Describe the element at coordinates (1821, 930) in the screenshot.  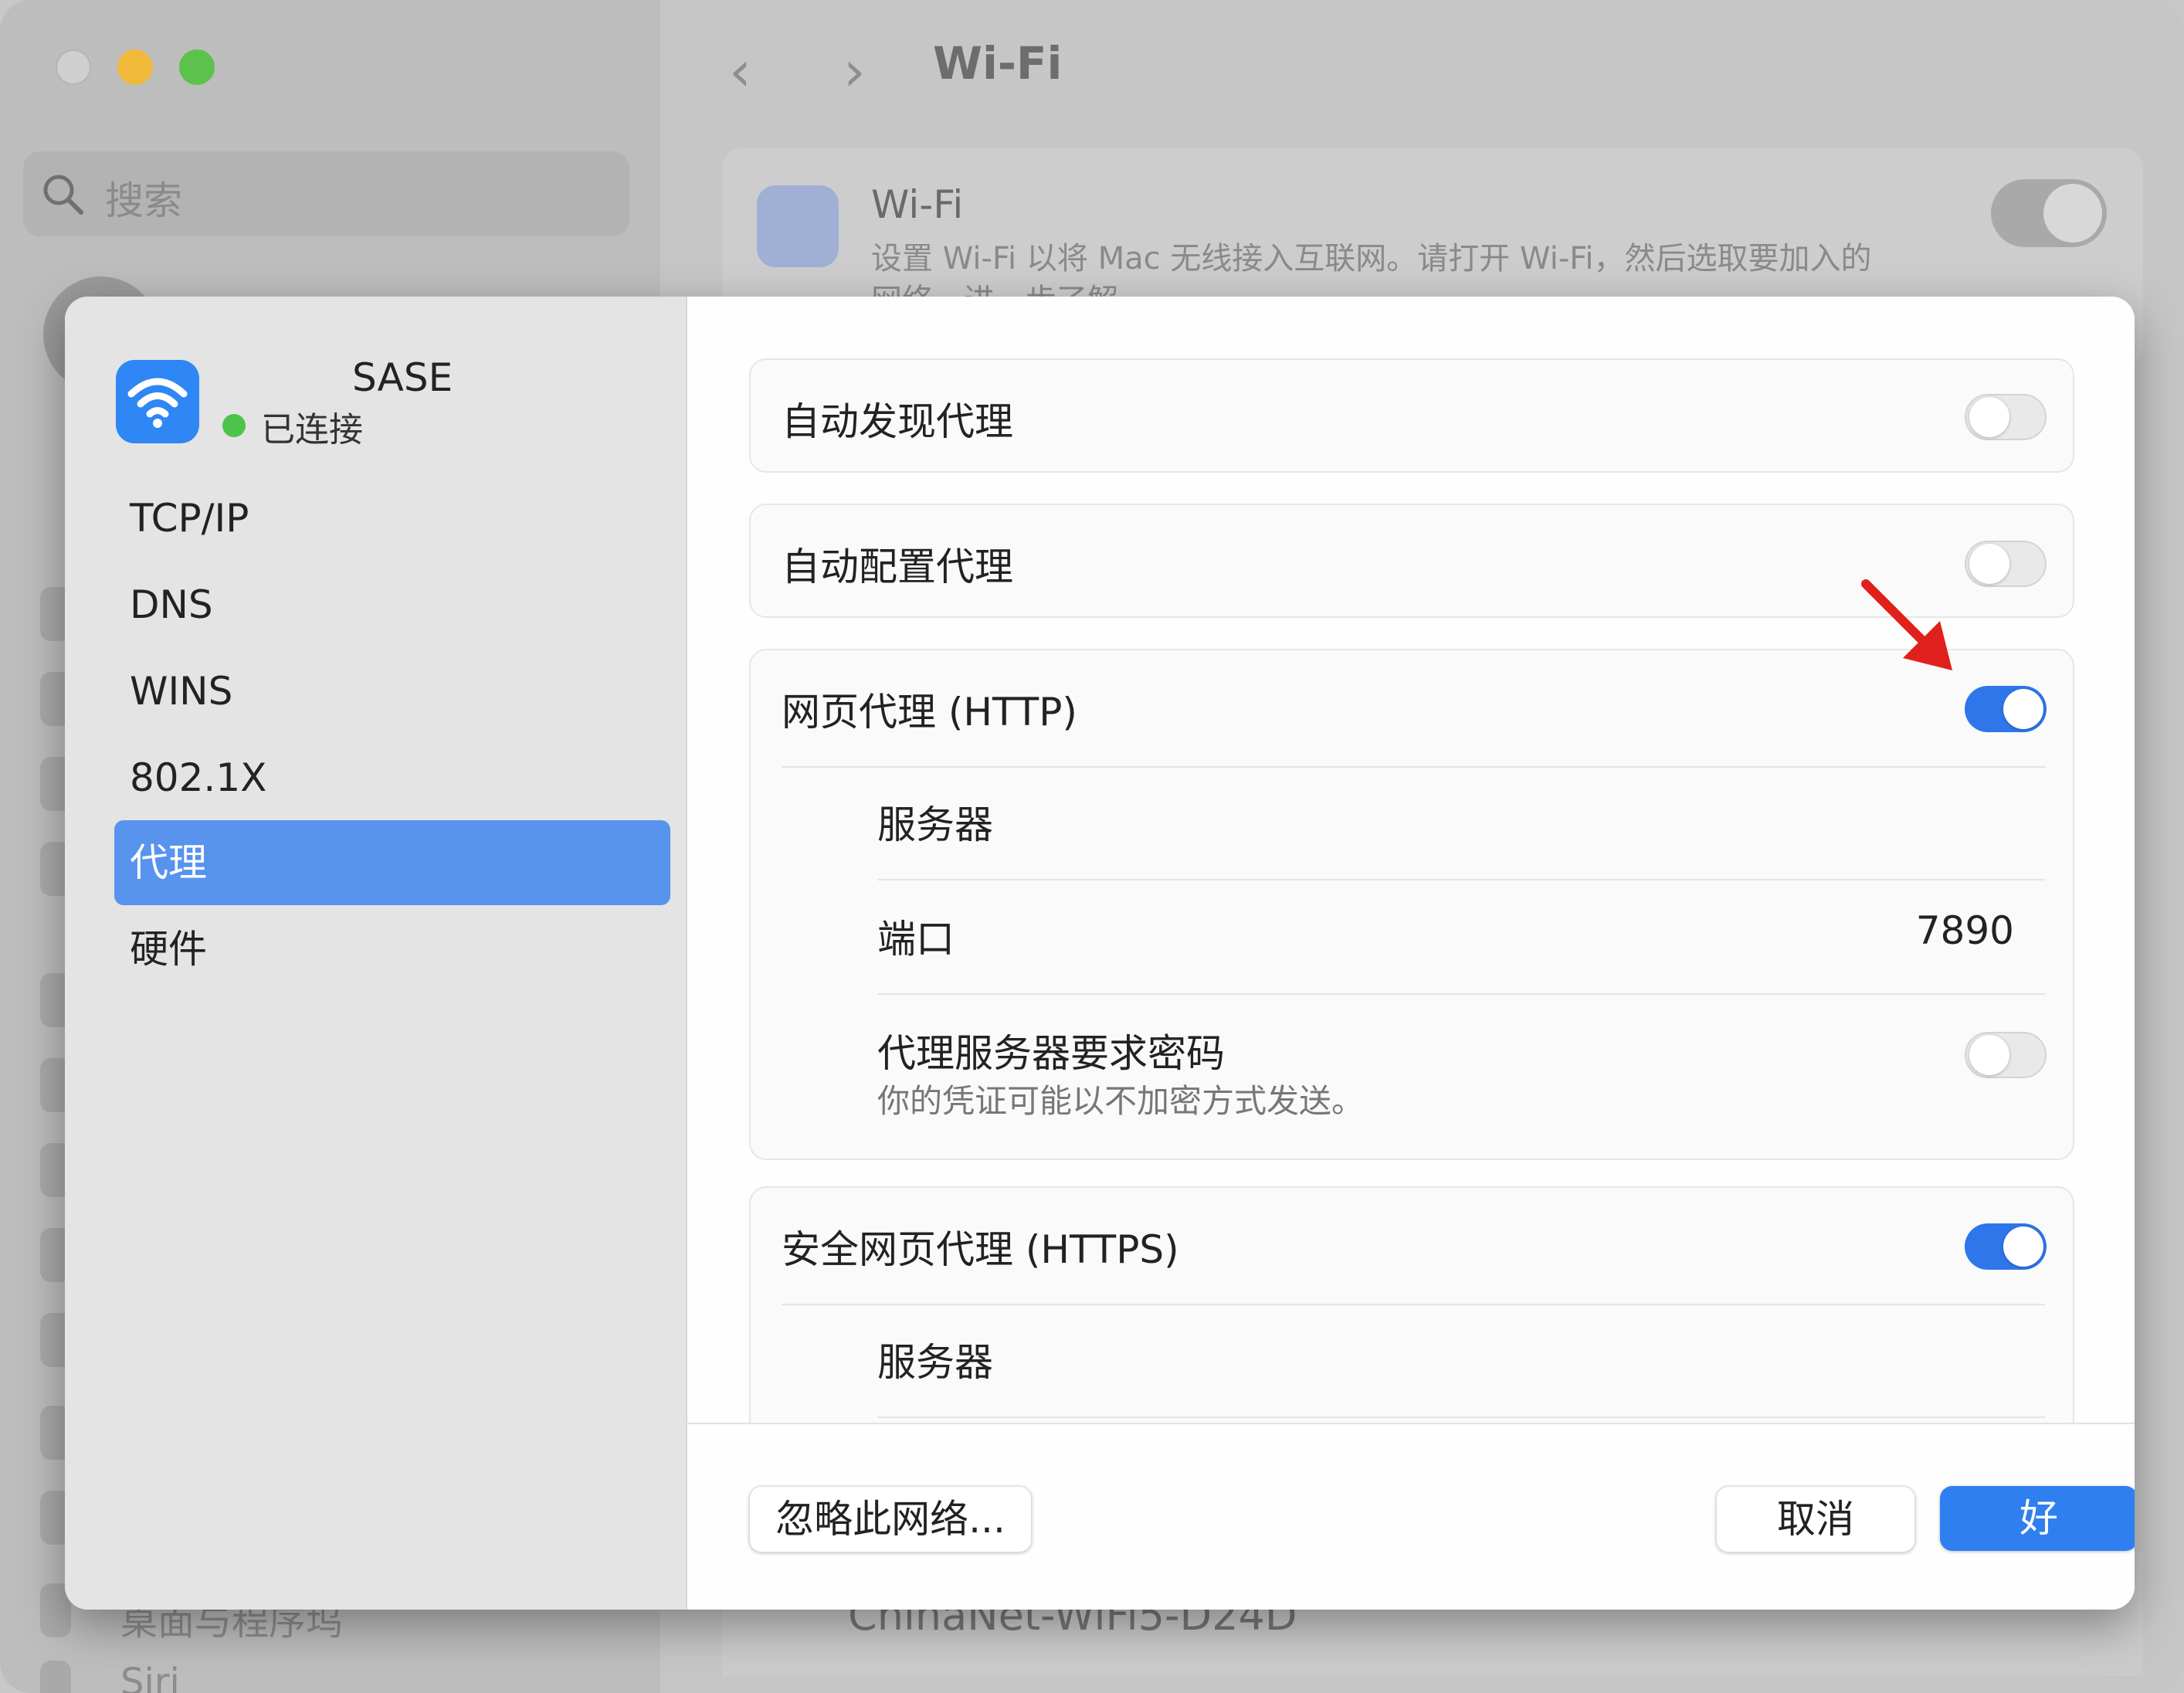
I see `http-port-field: 7890` at that location.